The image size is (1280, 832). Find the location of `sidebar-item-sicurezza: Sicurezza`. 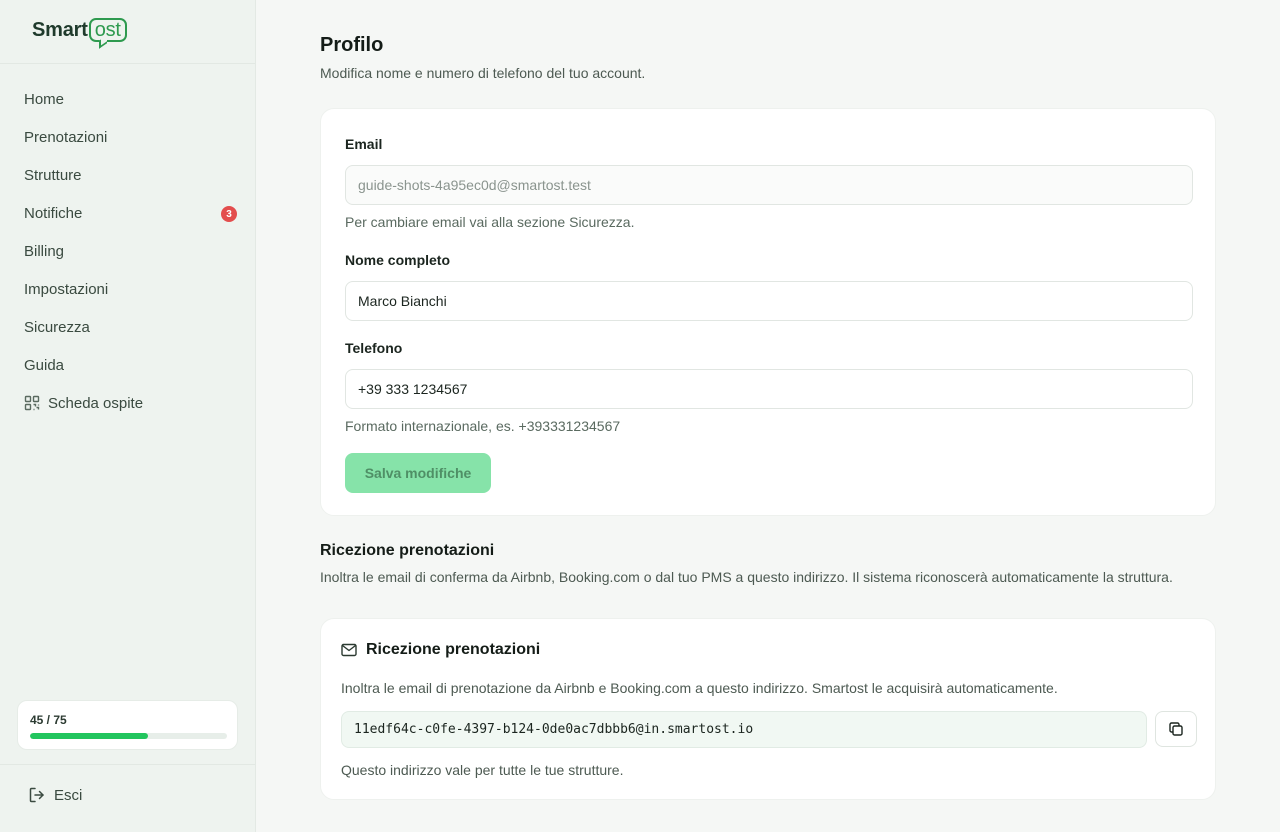

sidebar-item-sicurezza: Sicurezza is located at coordinates (132, 327).